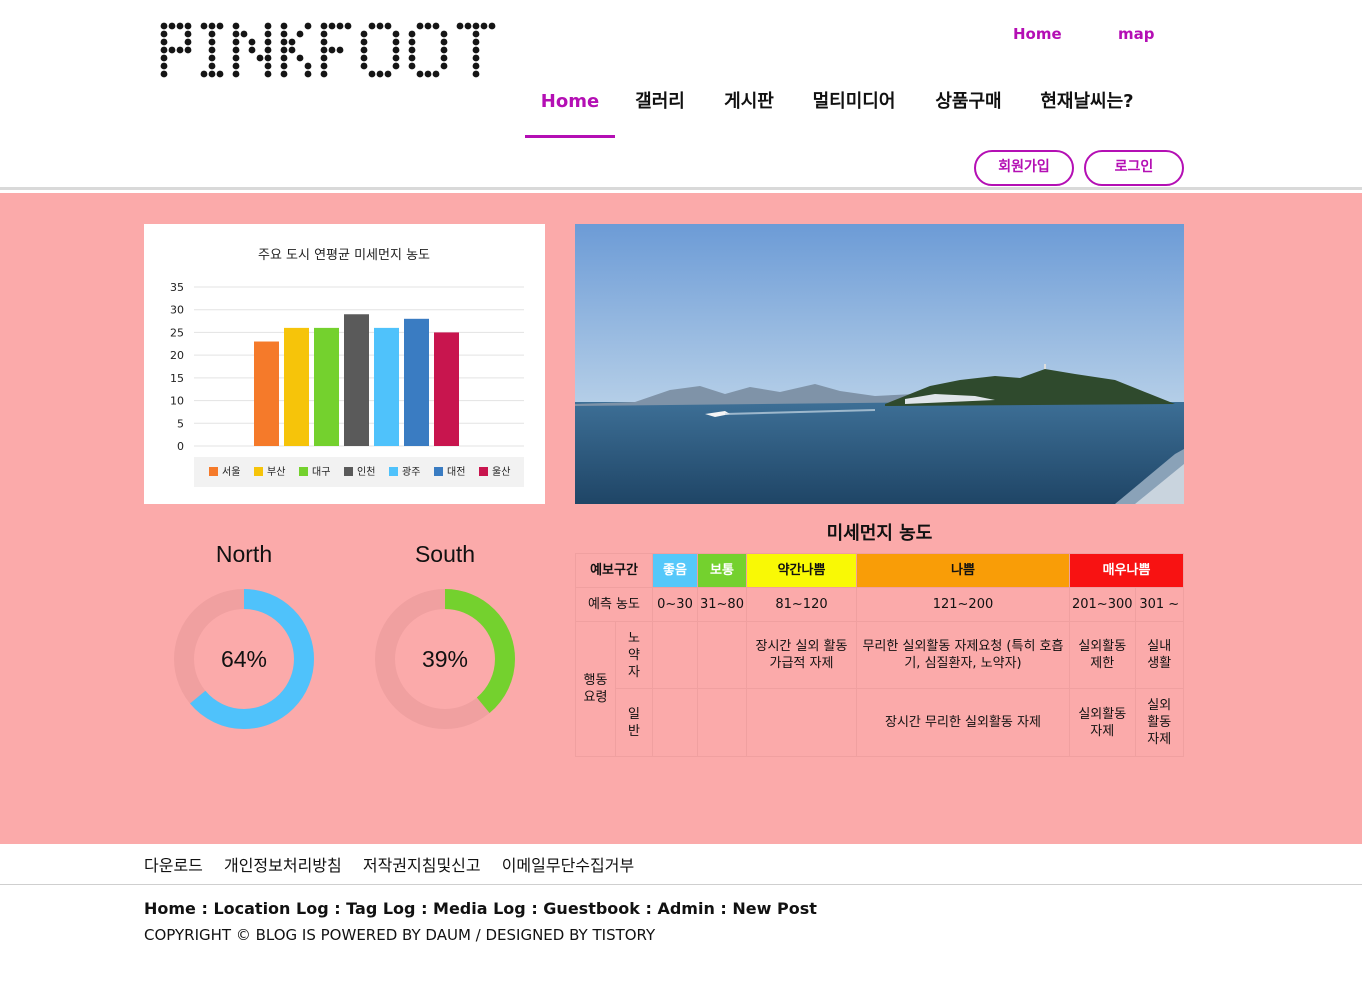 The image size is (1362, 1000). What do you see at coordinates (801, 604) in the screenshot?
I see `conc-cell: 81~120` at bounding box center [801, 604].